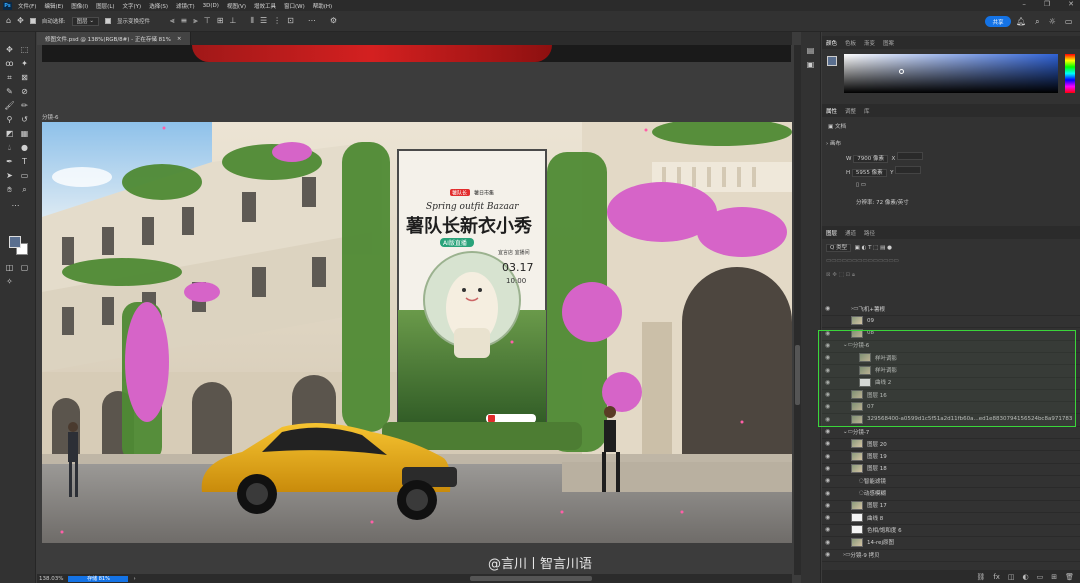 The width and height of the screenshot is (1080, 583). What do you see at coordinates (1037, 22) in the screenshot?
I see `search-icon: ⌕` at bounding box center [1037, 22].